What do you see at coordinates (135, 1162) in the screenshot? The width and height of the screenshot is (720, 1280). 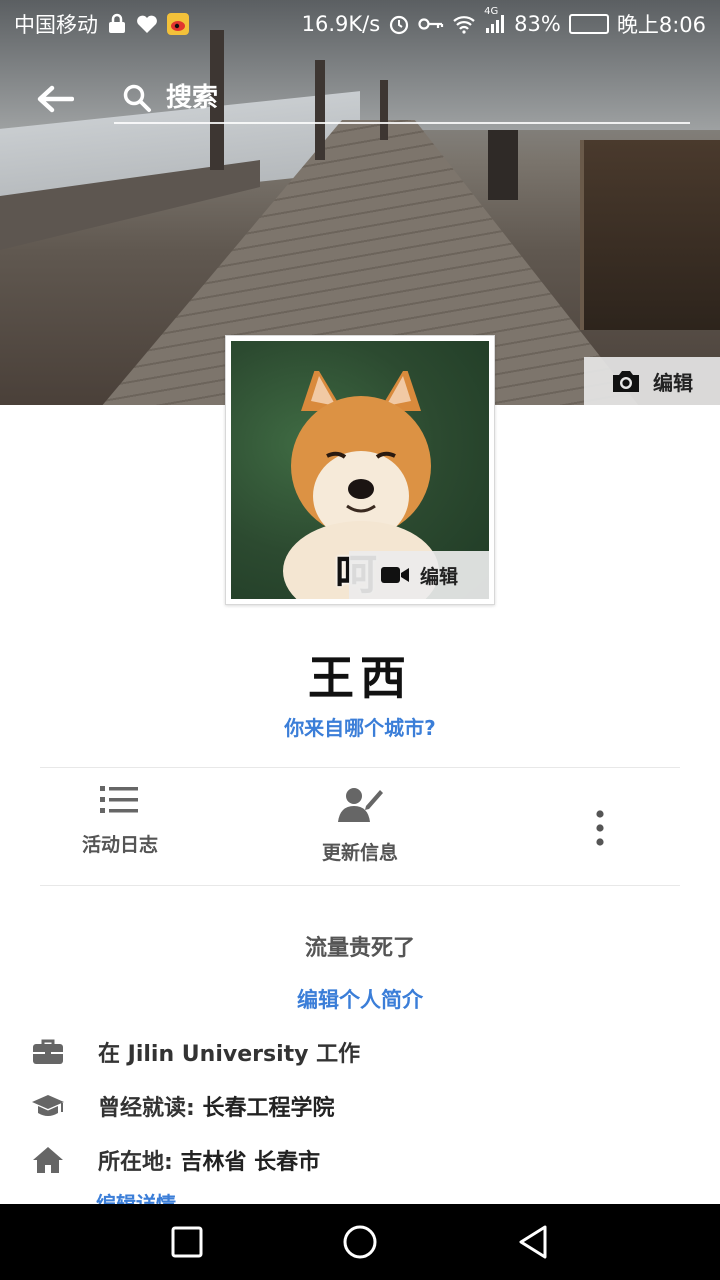 I see `location-prefix: 所在地:` at bounding box center [135, 1162].